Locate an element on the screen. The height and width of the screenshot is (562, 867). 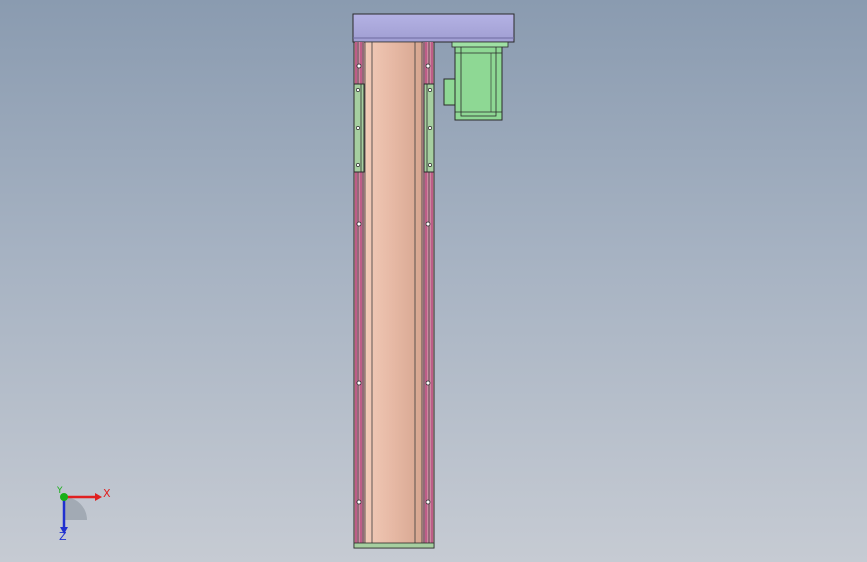
y-axis-label: Y is located at coordinates (60, 491).